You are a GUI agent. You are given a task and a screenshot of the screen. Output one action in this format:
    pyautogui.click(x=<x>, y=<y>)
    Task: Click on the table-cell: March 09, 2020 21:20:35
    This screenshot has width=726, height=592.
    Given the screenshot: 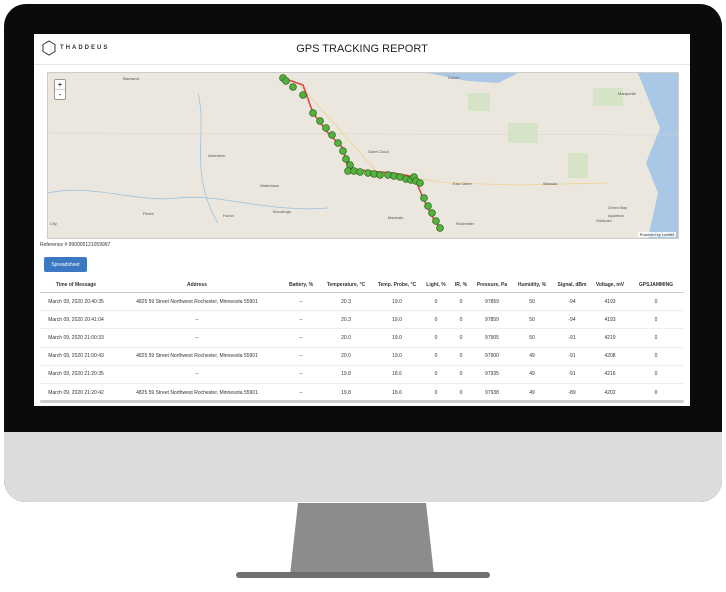 What is the action you would take?
    pyautogui.click(x=76, y=374)
    